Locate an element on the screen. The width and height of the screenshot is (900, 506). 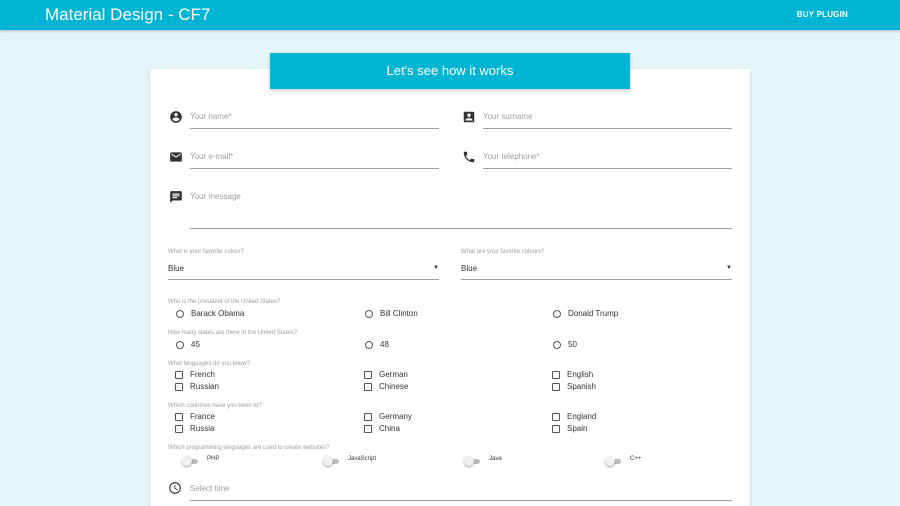
account-circle-icon is located at coordinates (176, 117).